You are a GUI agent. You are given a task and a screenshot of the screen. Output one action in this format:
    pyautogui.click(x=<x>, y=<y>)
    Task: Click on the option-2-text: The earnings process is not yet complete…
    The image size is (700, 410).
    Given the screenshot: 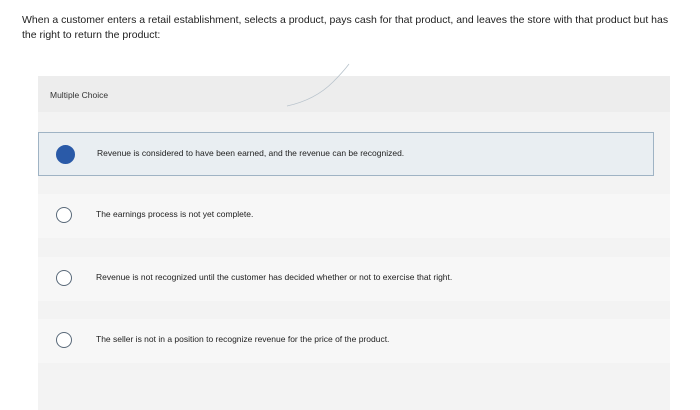 What is the action you would take?
    pyautogui.click(x=175, y=214)
    